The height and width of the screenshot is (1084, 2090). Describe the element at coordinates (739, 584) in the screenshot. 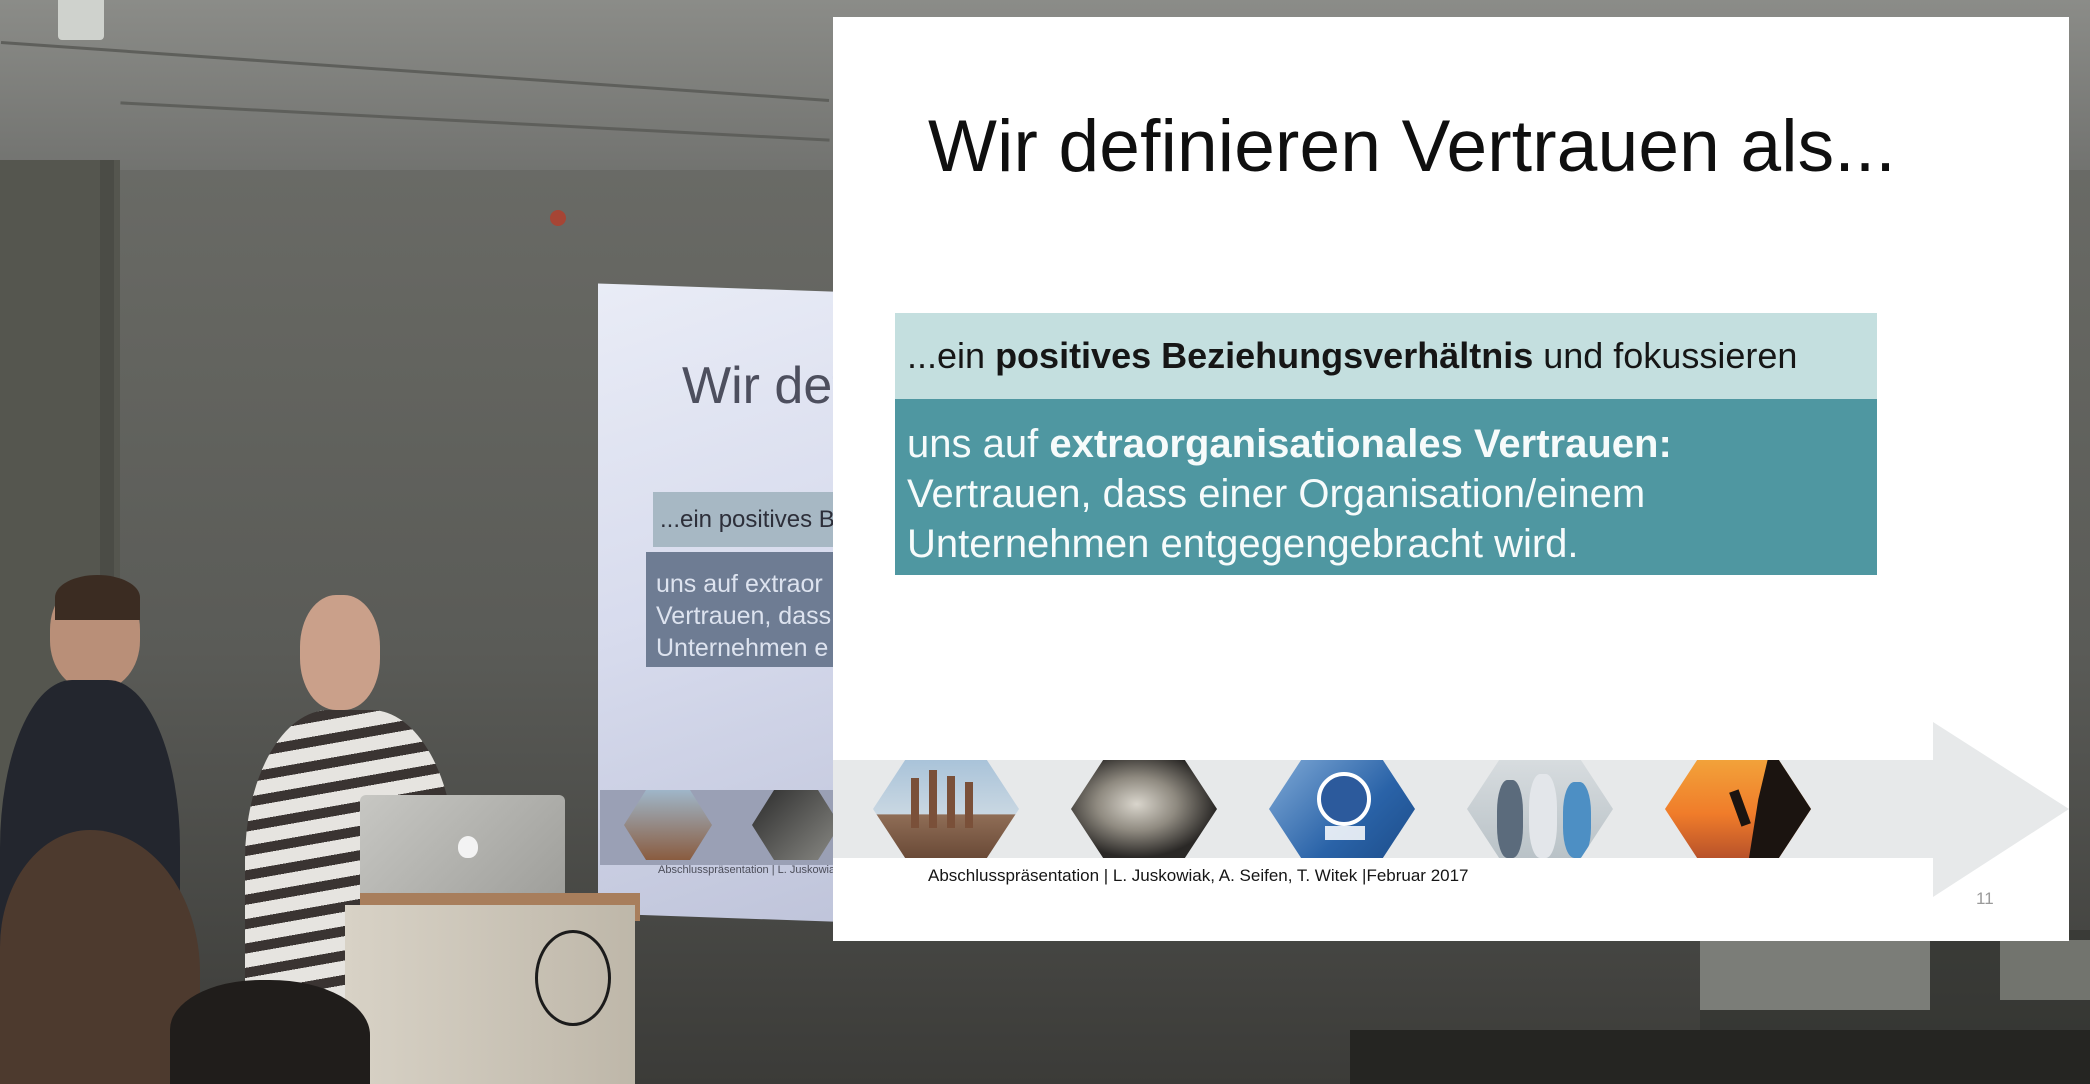

I see `projected-dark-line: uns auf extraor` at that location.